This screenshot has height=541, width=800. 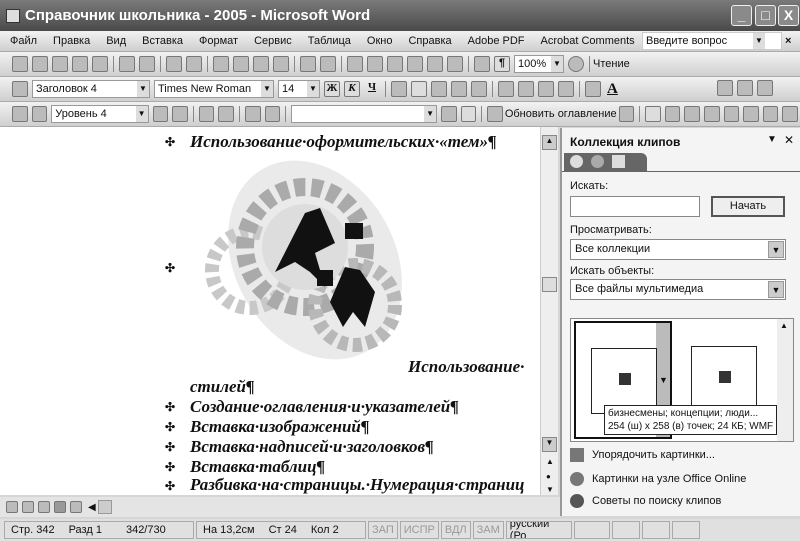 I want to click on insert-subdoc-icon, so click(x=731, y=114).